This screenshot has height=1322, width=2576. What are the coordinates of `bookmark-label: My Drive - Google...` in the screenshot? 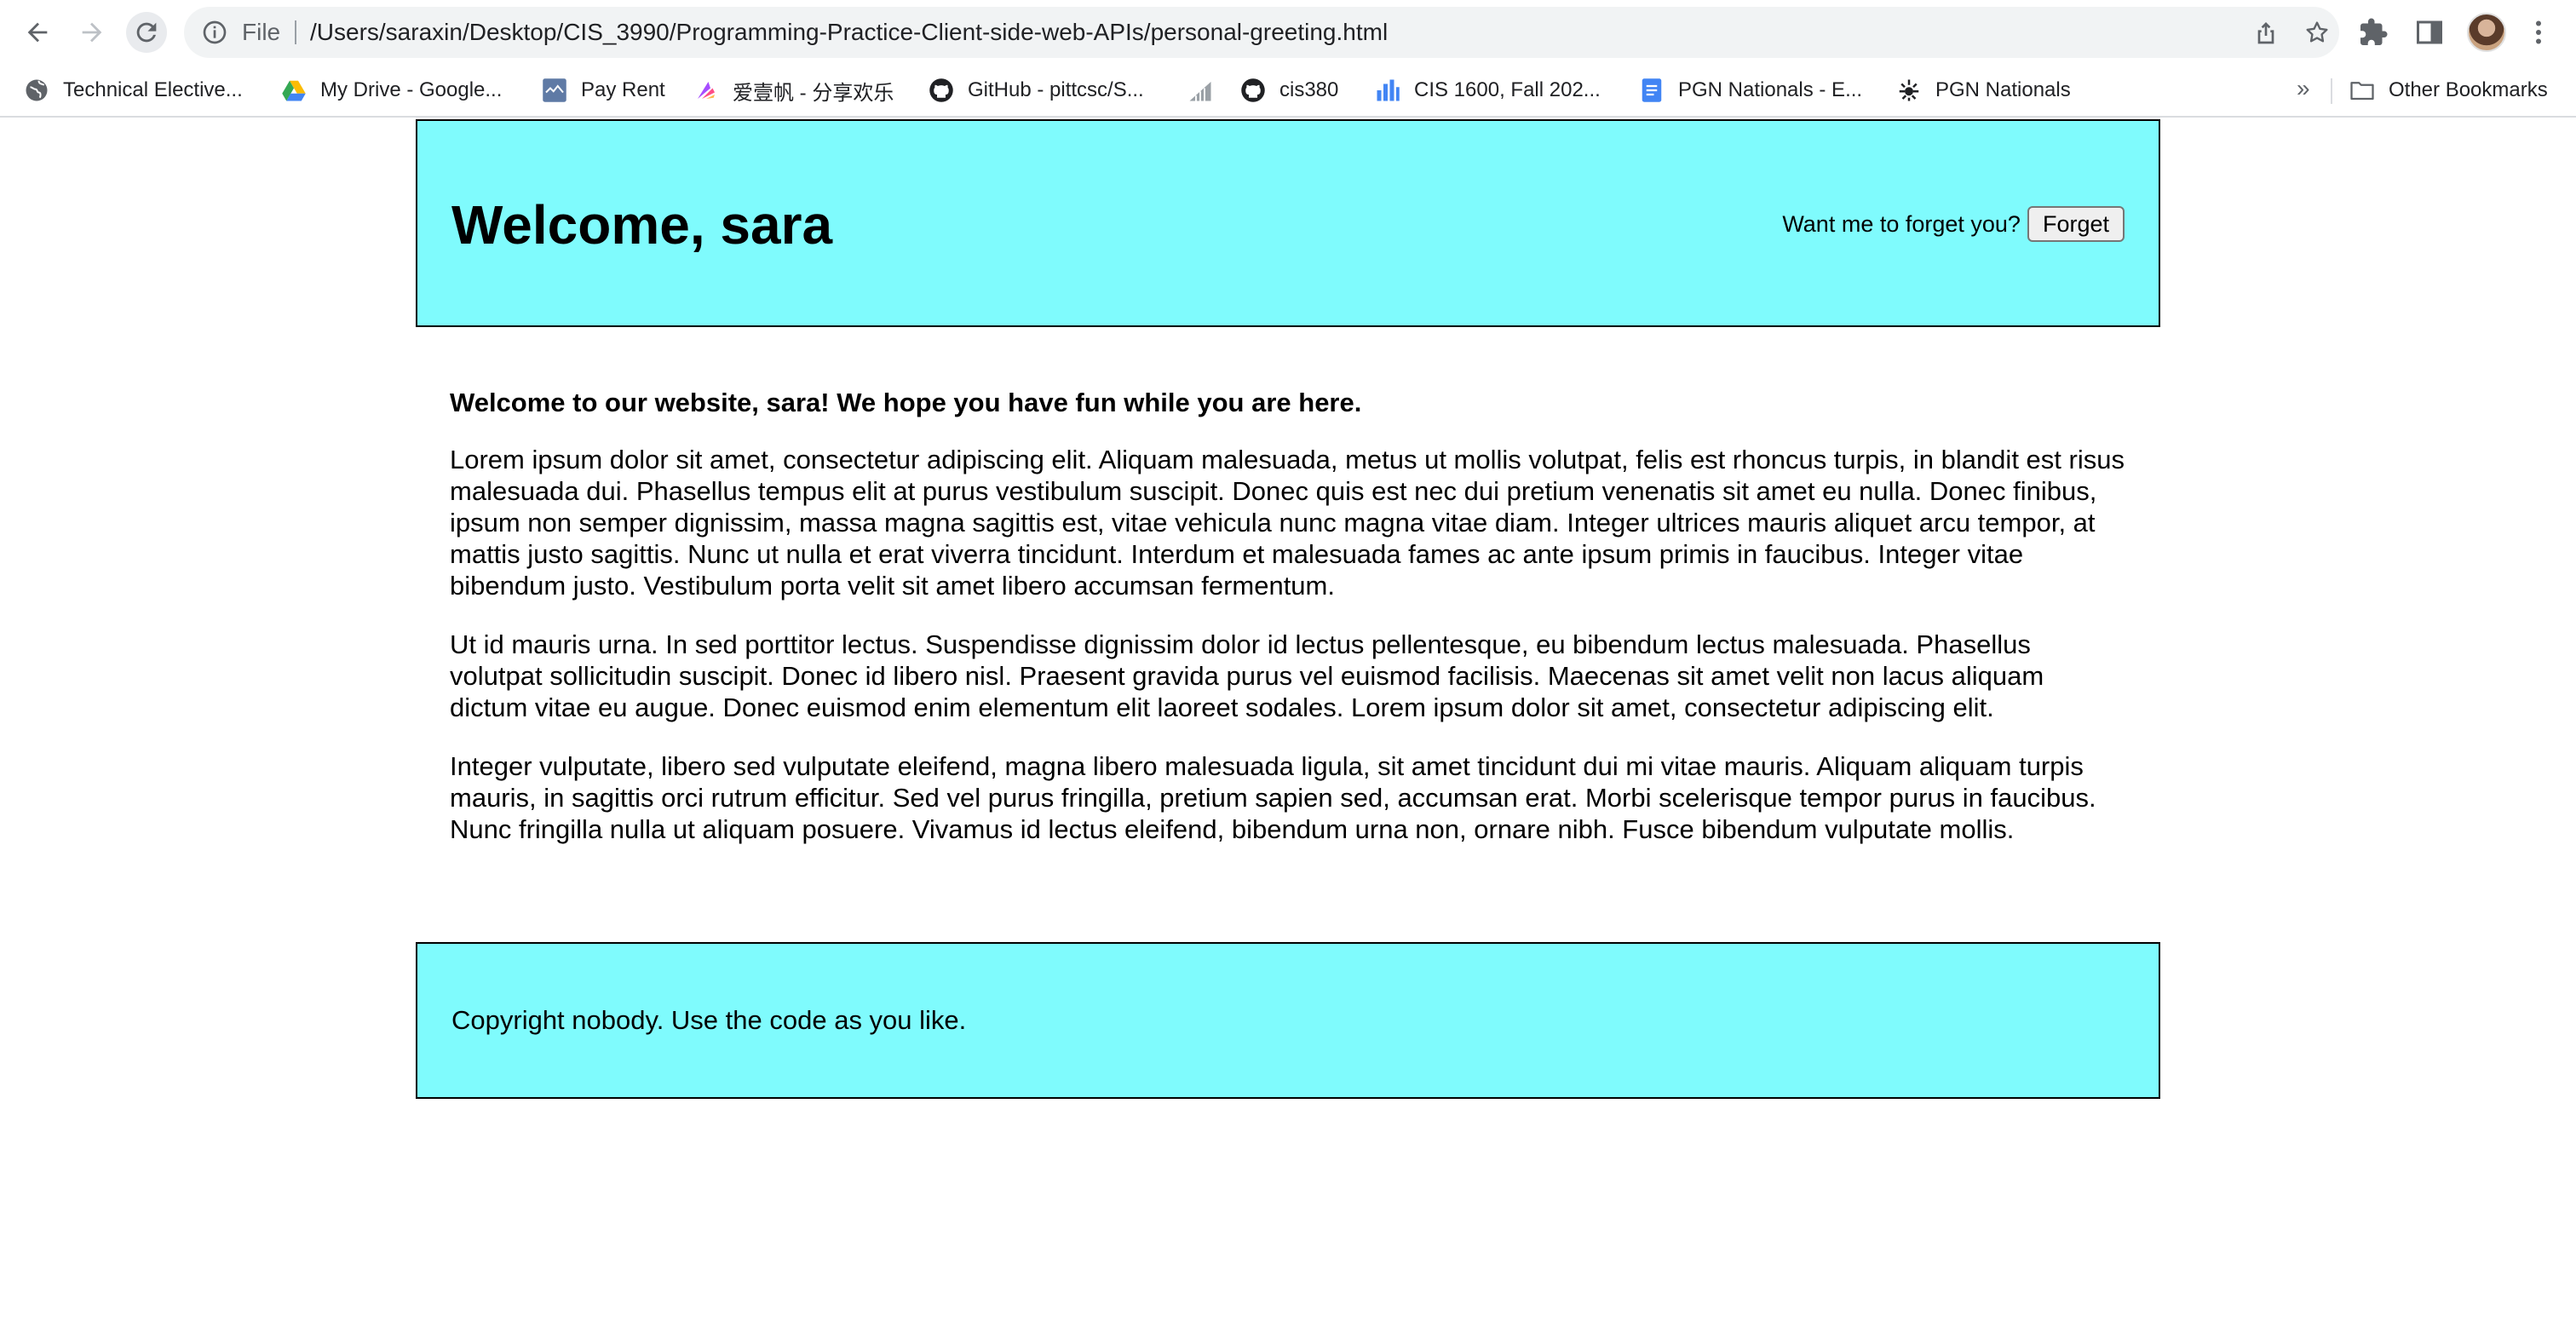 It's located at (411, 89).